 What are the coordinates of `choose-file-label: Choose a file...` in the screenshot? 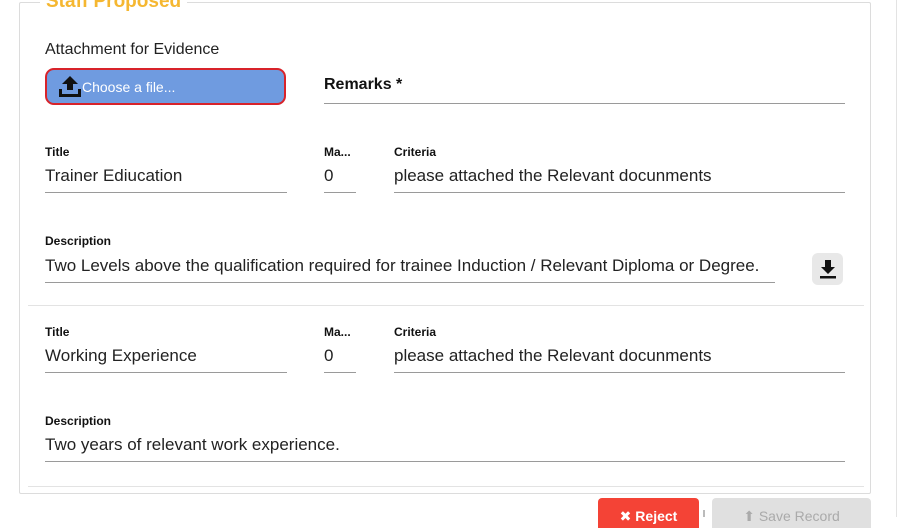 It's located at (129, 86).